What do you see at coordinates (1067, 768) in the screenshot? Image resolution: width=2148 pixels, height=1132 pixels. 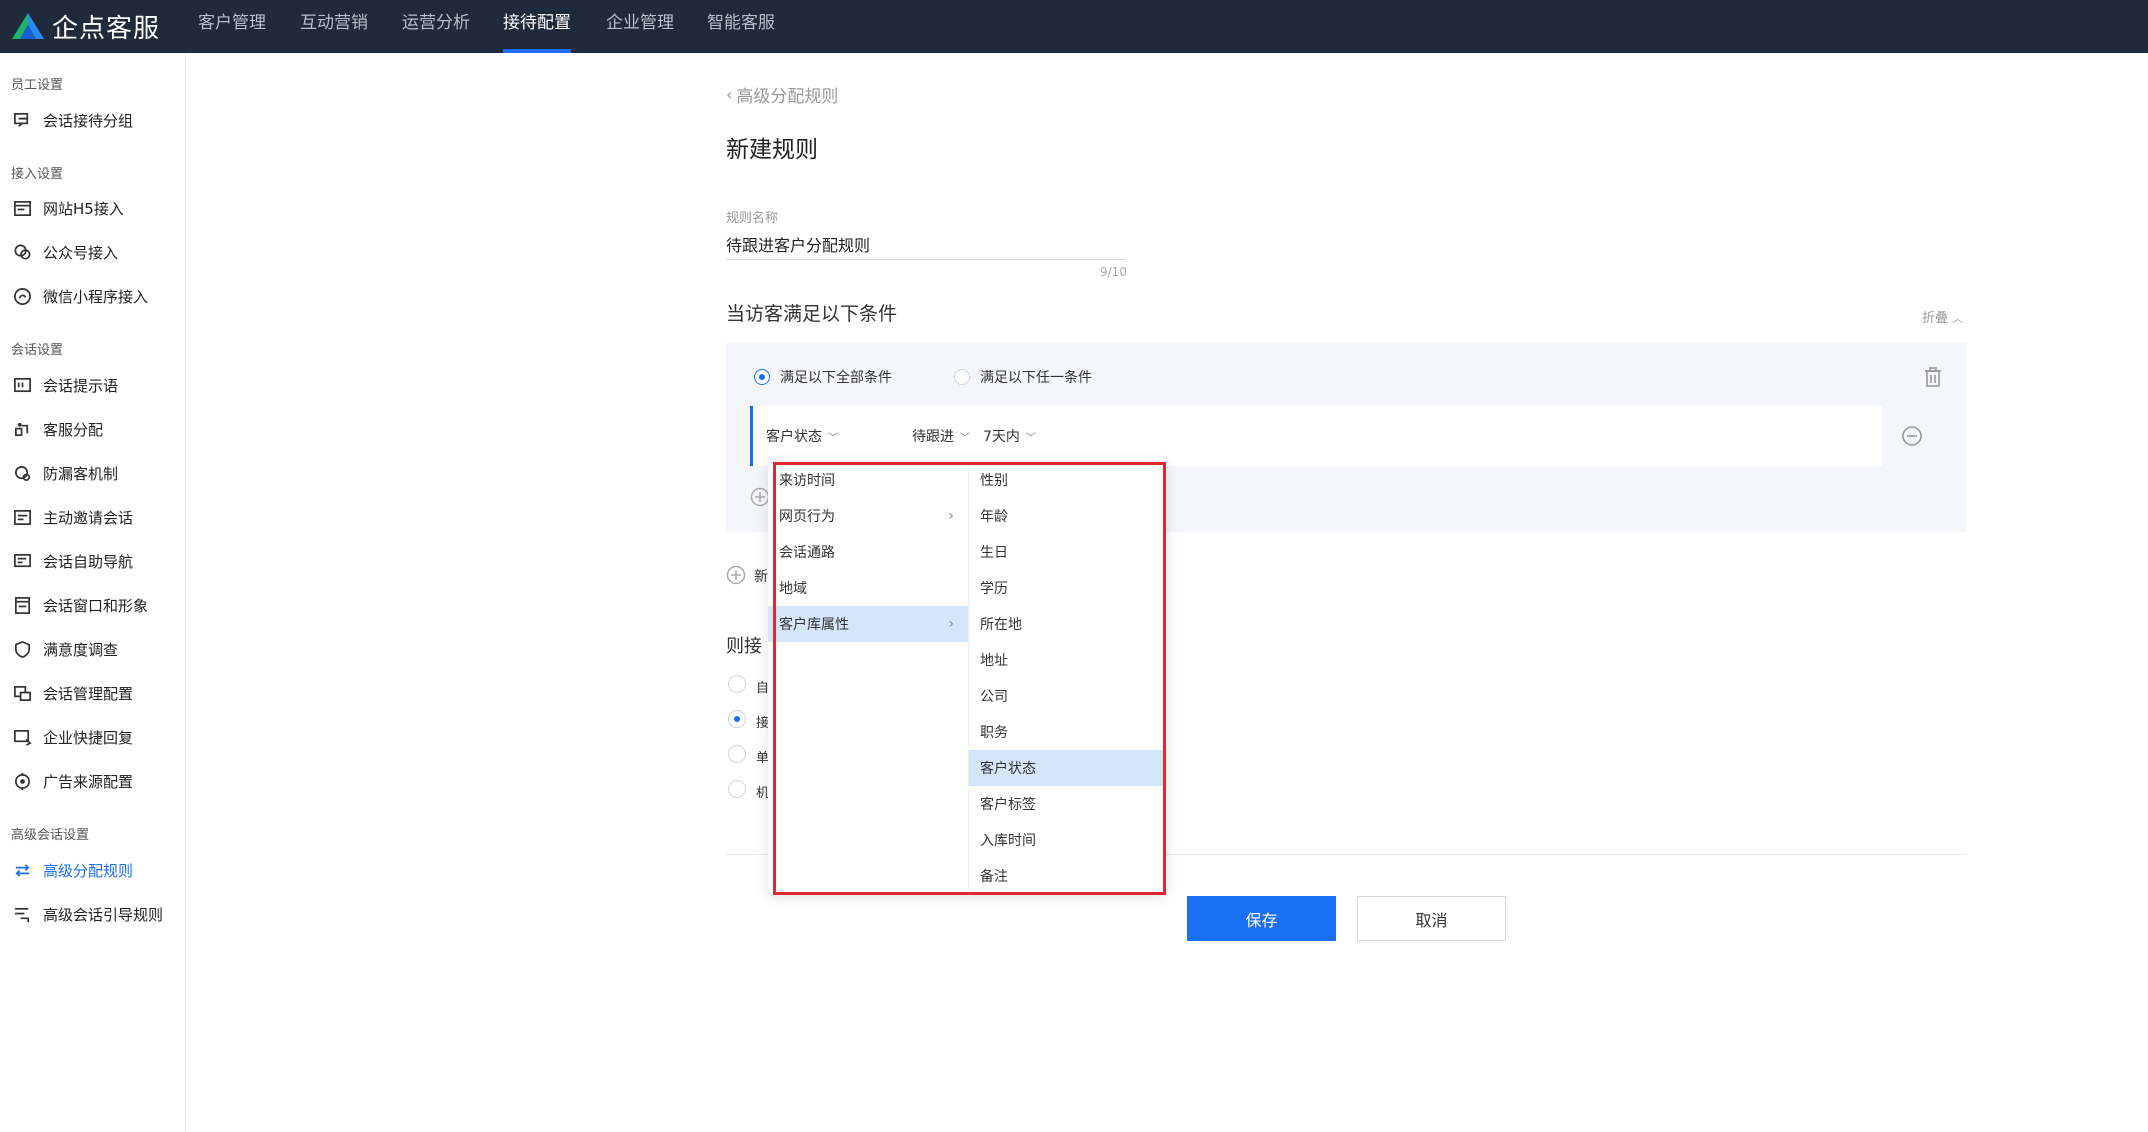 I see `cascader-sub-option-selected: 客户状态` at bounding box center [1067, 768].